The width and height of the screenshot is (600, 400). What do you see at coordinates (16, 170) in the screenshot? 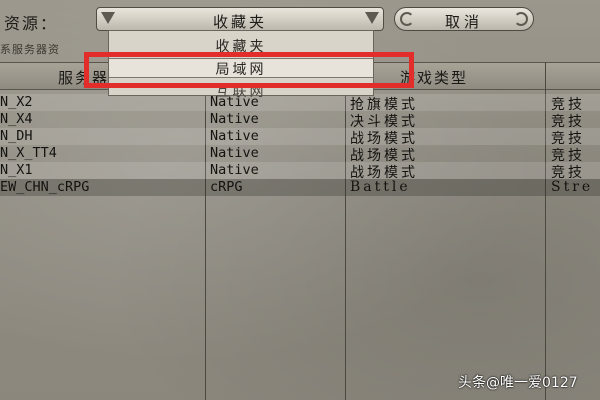
I see `cell-server-name: N_X1` at bounding box center [16, 170].